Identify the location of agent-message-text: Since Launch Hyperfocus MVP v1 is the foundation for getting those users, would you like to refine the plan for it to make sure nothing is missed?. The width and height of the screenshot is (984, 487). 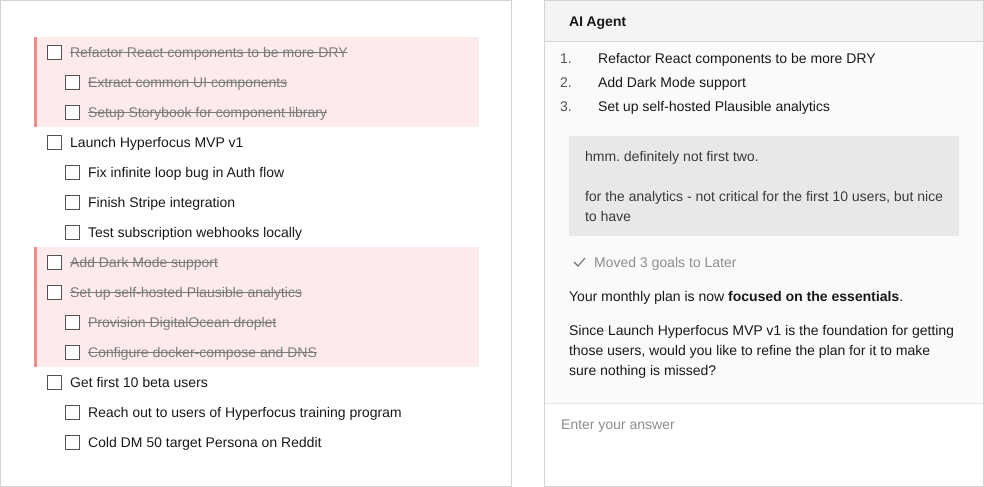
(762, 350).